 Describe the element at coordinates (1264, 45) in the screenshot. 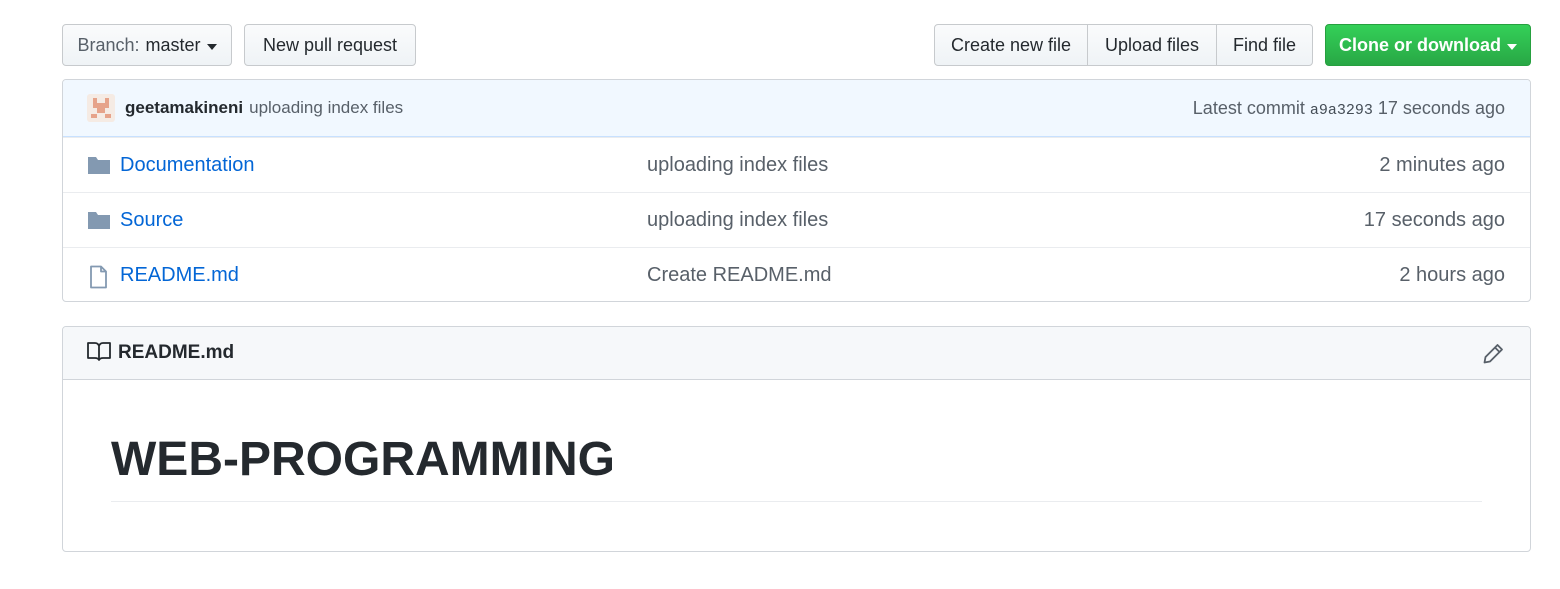

I see `find-file-button: Find file` at that location.